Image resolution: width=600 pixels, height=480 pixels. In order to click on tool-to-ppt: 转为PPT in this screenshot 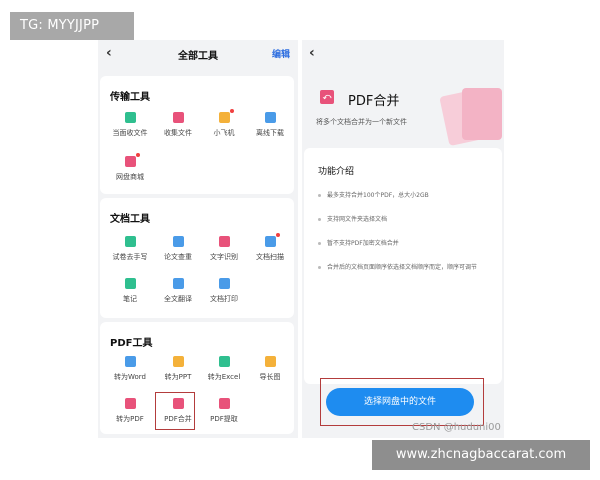, I will do `click(178, 369)`.